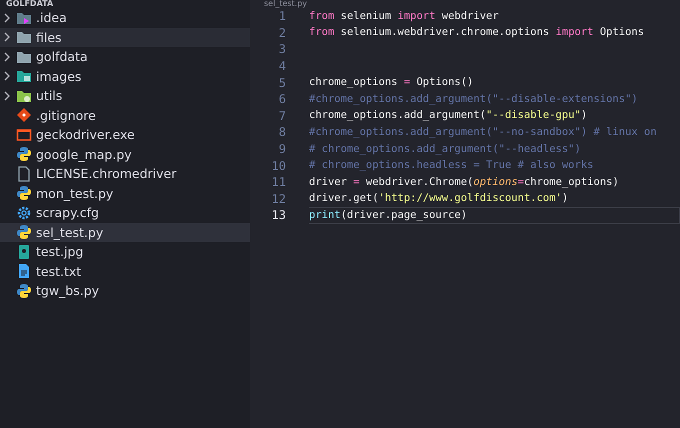  What do you see at coordinates (125, 193) in the screenshot?
I see `file-tree-item: mon_test.py` at bounding box center [125, 193].